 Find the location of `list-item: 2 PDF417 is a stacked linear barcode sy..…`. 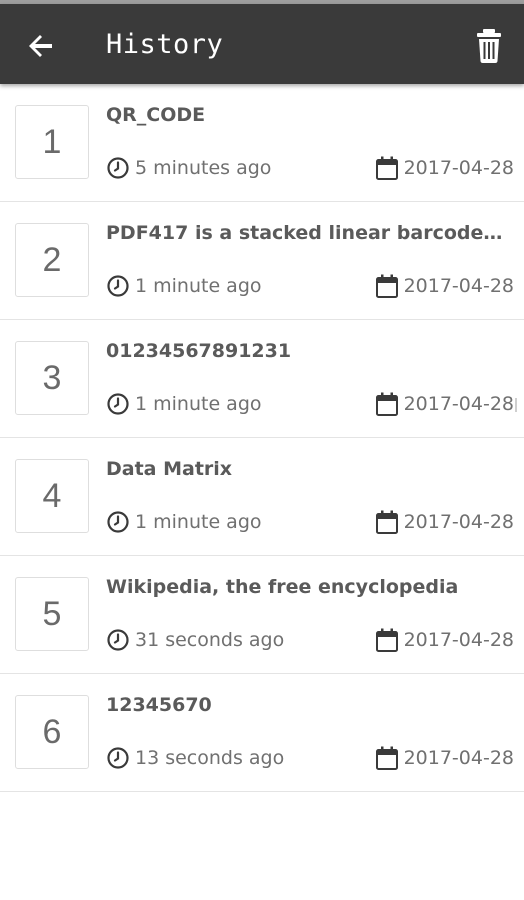

list-item: 2 PDF417 is a stacked linear barcode sy..… is located at coordinates (262, 261).